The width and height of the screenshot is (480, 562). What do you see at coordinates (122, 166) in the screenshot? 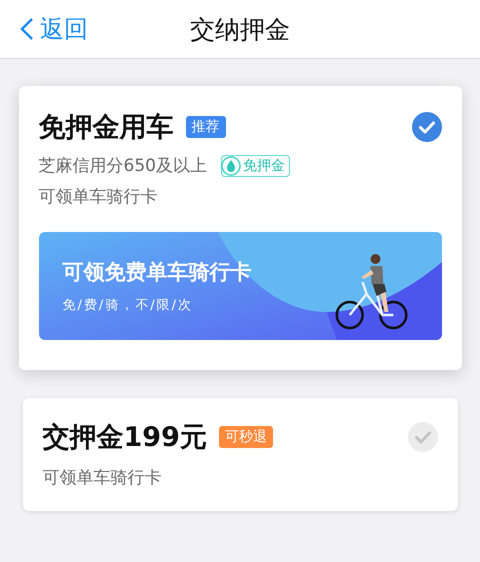
I see `credit-text: 芝麻信用分650及以上` at bounding box center [122, 166].